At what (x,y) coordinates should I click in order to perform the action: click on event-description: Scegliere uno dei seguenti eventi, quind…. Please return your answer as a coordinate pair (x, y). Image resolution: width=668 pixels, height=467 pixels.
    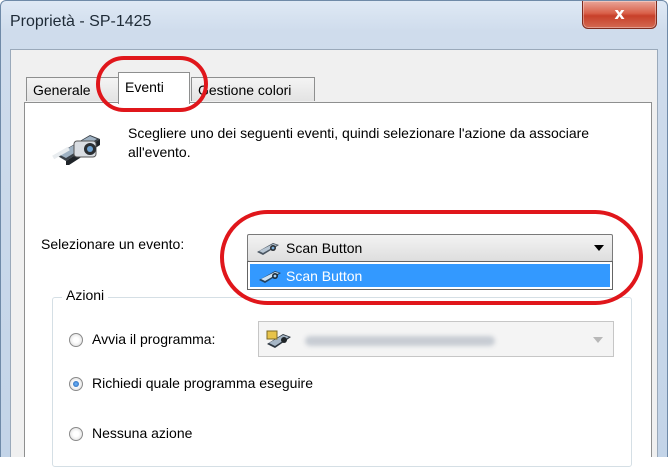
    Looking at the image, I should click on (359, 142).